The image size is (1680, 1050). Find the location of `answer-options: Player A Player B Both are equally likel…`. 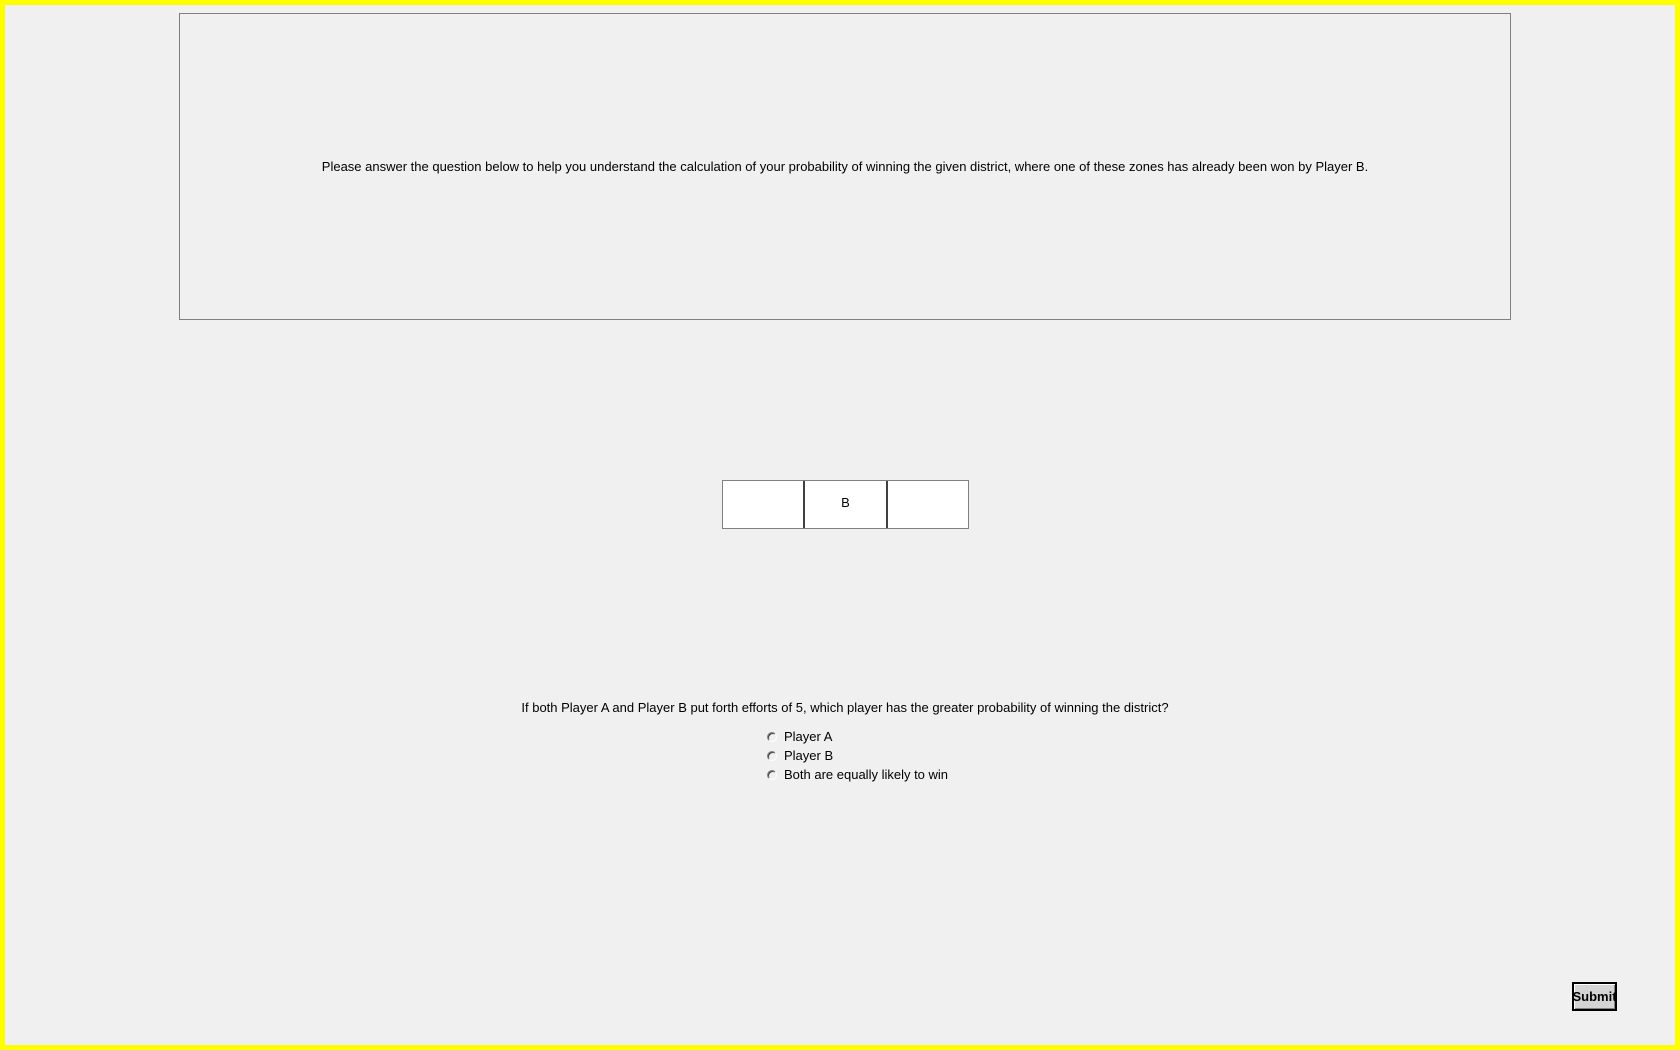

answer-options: Player A Player B Both are equally likel… is located at coordinates (857, 755).